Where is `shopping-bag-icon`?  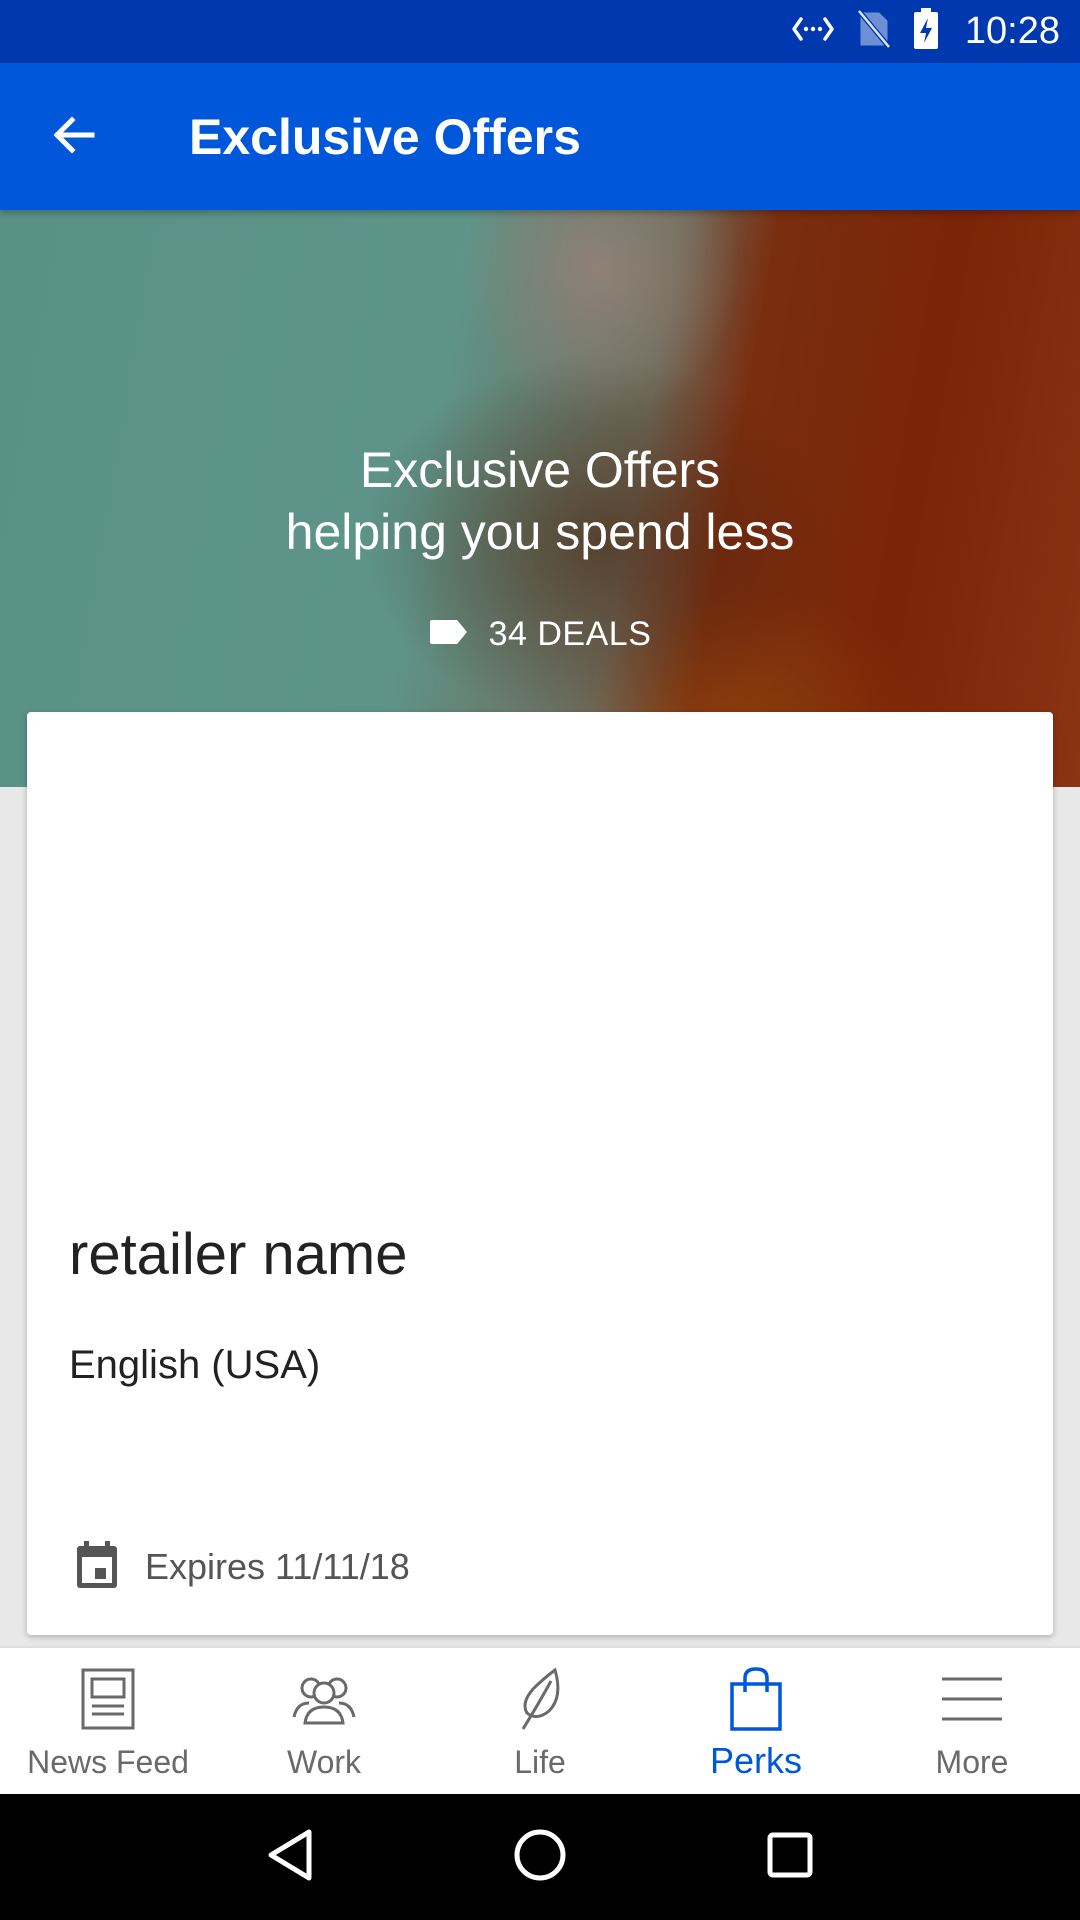 shopping-bag-icon is located at coordinates (756, 1699).